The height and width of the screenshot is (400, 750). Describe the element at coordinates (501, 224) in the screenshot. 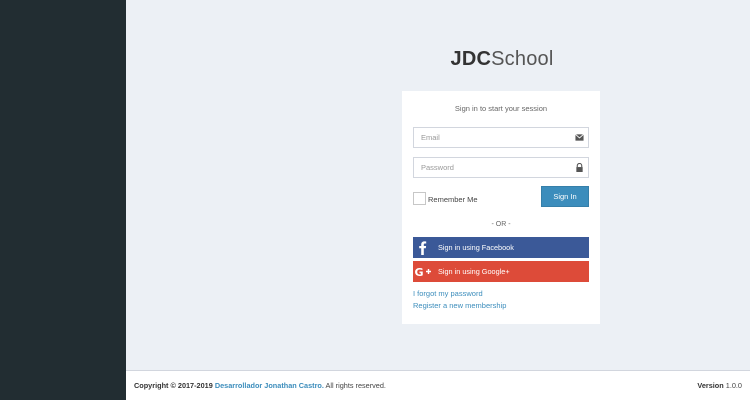

I see `or-divider: - OR -` at that location.